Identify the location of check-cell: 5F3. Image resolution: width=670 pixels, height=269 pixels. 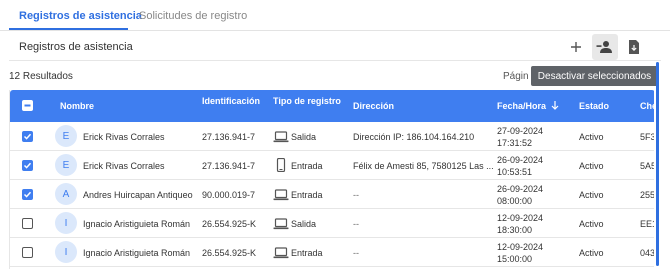
(647, 137).